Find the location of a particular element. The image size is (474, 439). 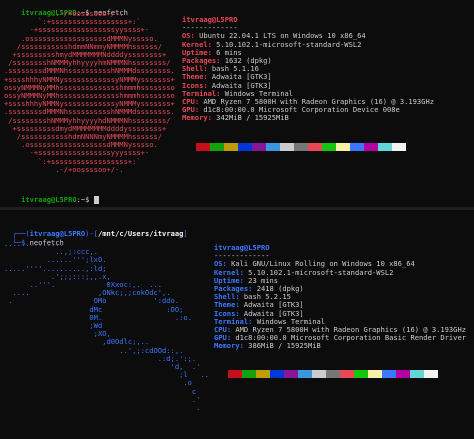

prompt-user: itvraag@L5PRO is located at coordinates (49, 200).